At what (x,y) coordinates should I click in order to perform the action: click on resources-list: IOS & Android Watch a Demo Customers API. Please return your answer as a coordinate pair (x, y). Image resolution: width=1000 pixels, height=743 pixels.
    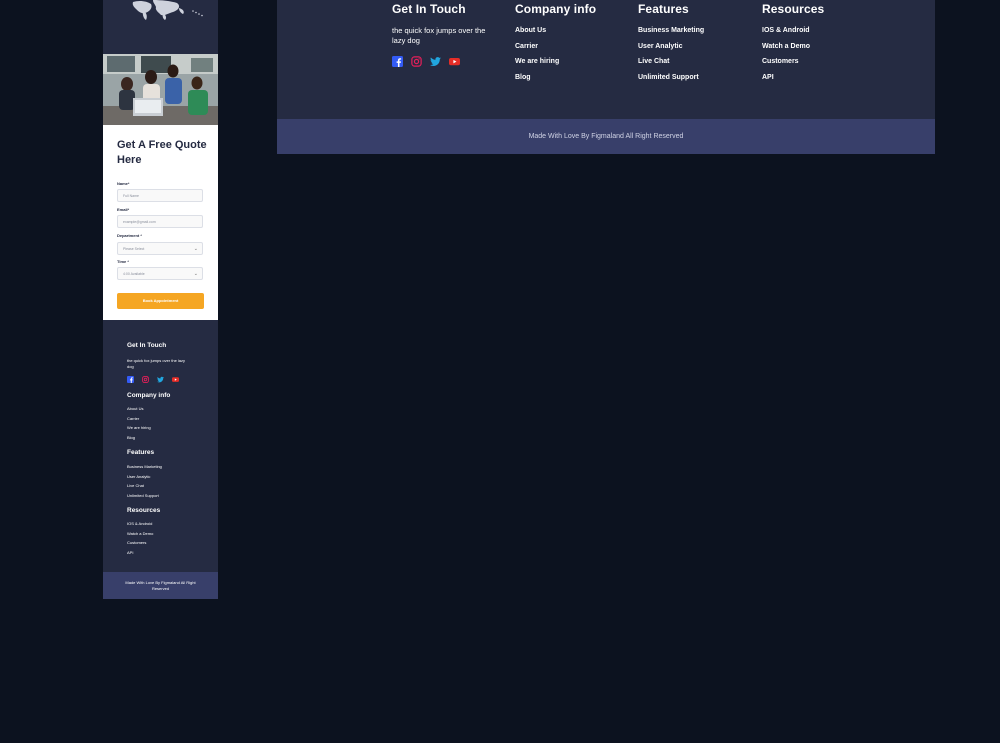
    Looking at the image, I should click on (793, 57).